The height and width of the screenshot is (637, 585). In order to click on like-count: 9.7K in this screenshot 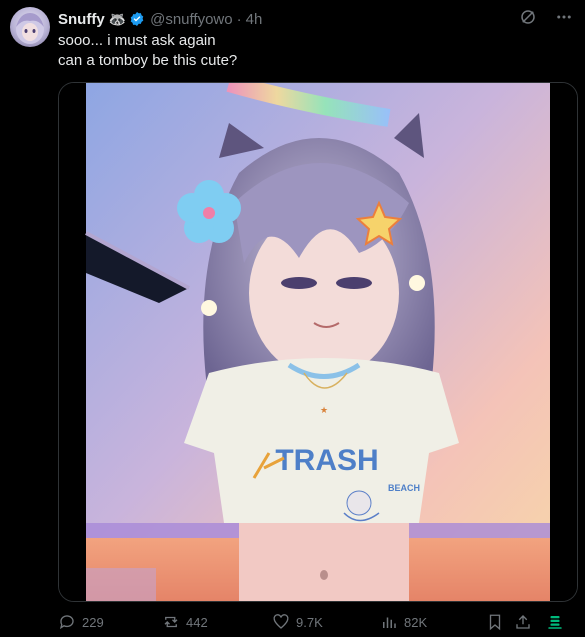, I will do `click(309, 622)`.